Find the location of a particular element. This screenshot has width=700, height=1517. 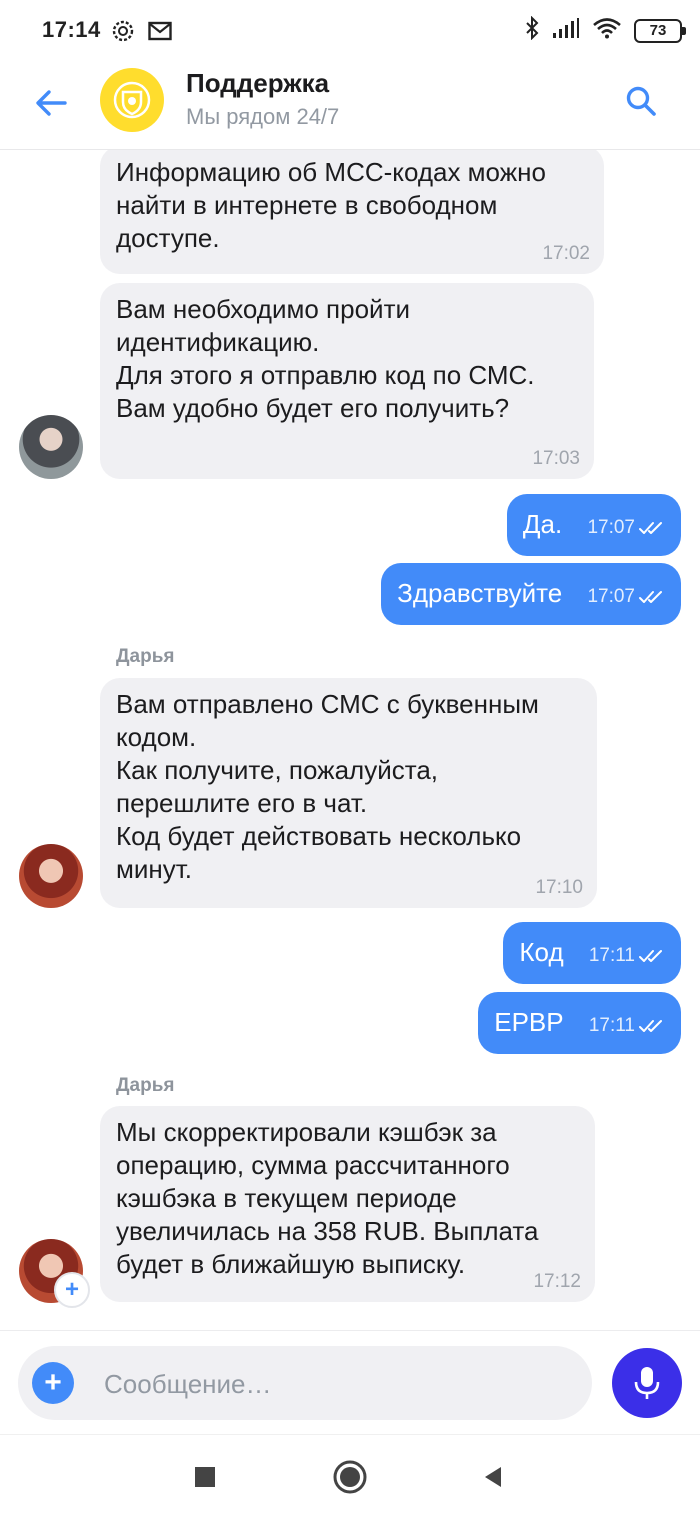

system-navigation-bar is located at coordinates (350, 1475).